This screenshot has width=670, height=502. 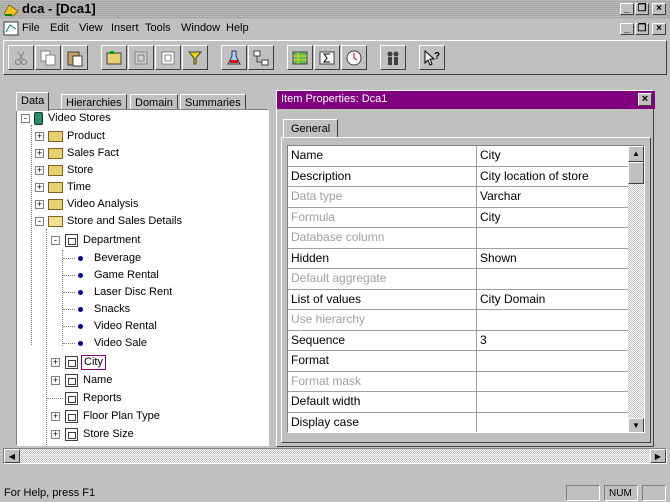 I want to click on property-row: Format, so click(x=459, y=361).